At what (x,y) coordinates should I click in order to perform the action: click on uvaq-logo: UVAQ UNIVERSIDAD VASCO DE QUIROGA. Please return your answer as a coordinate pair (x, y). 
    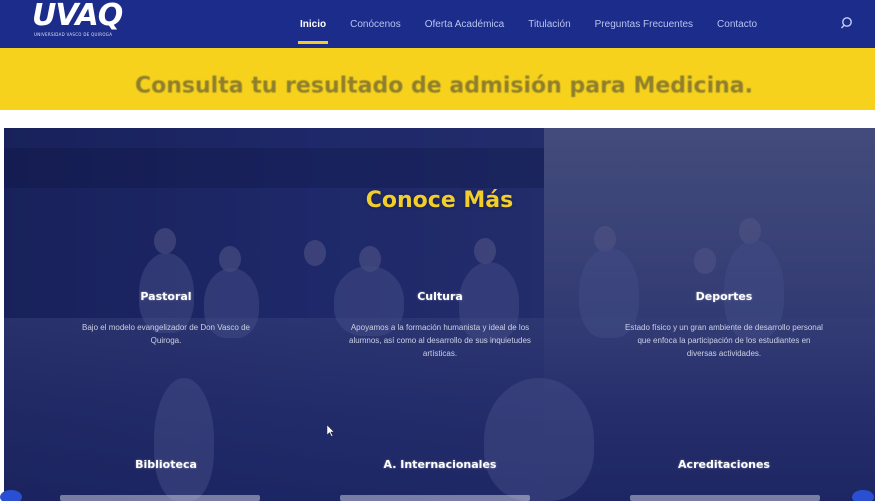
    Looking at the image, I should click on (85, 21).